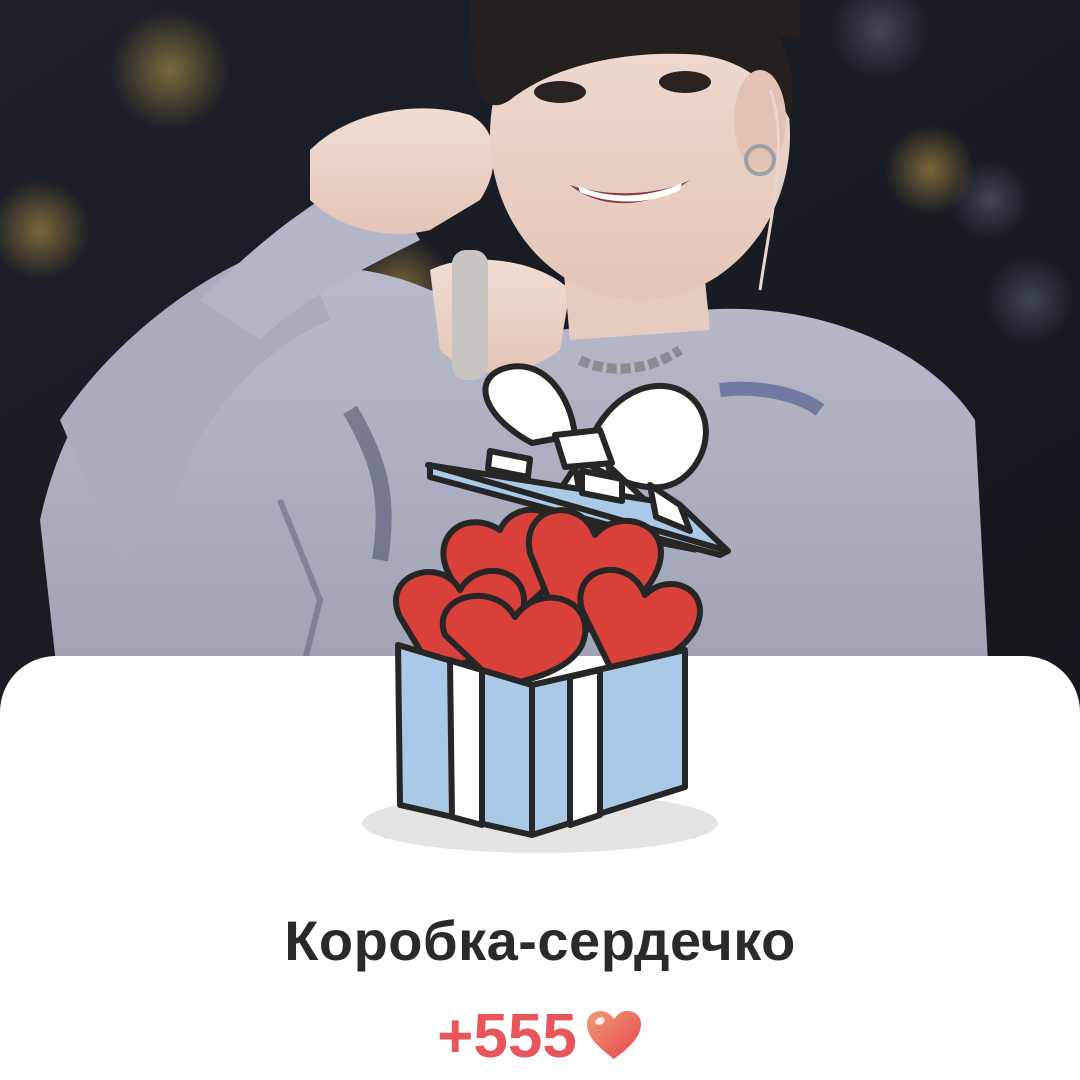 The image size is (1080, 1080). I want to click on reward-row: +555, so click(540, 1037).